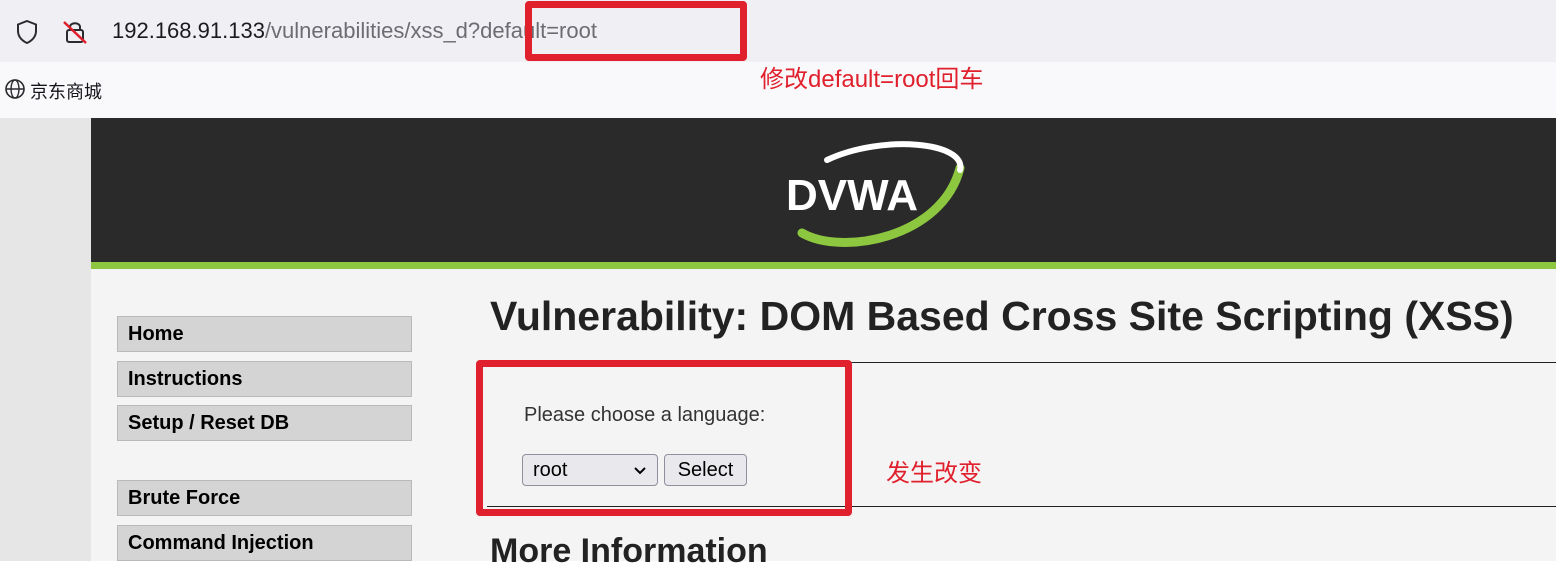  Describe the element at coordinates (27, 34) in the screenshot. I see `shield-icon` at that location.